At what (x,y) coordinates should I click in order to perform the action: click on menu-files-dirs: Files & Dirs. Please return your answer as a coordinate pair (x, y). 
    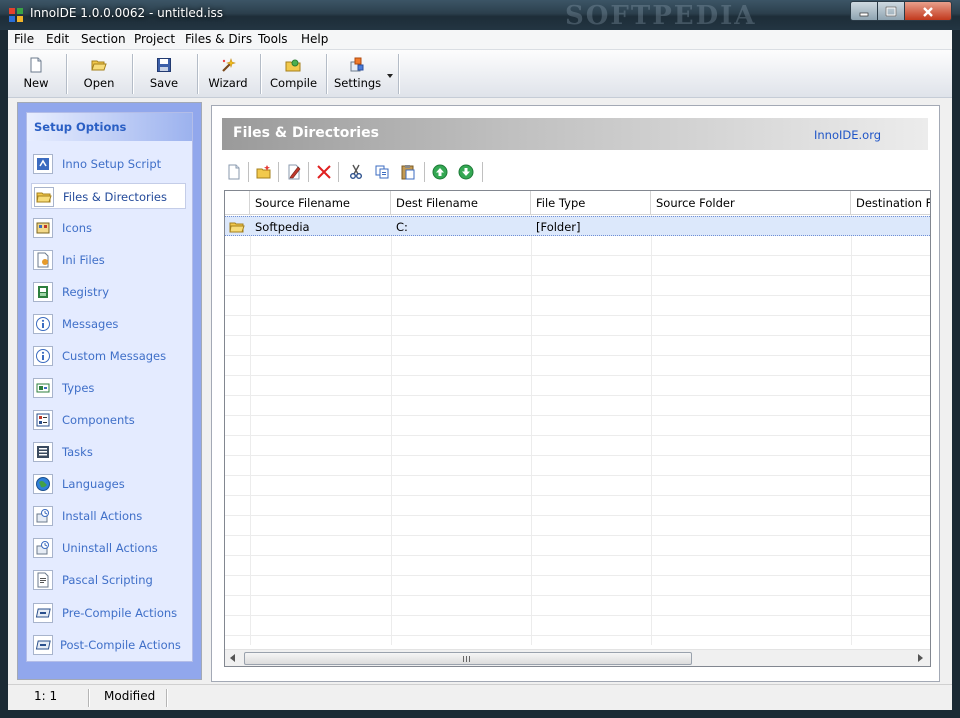
    Looking at the image, I should click on (218, 39).